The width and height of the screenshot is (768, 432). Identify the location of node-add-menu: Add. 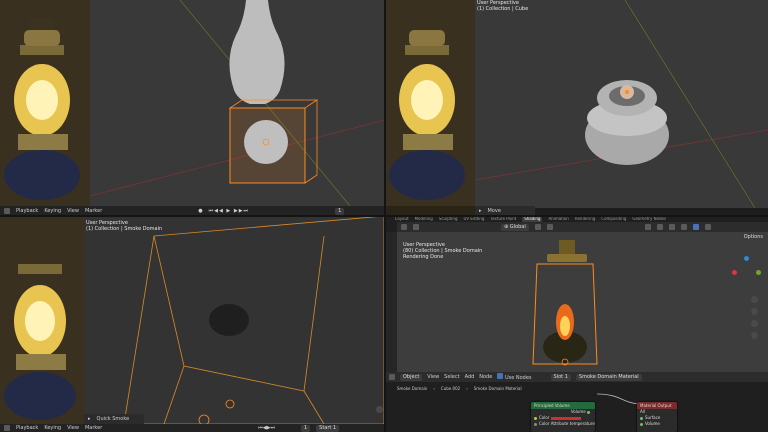
(470, 377).